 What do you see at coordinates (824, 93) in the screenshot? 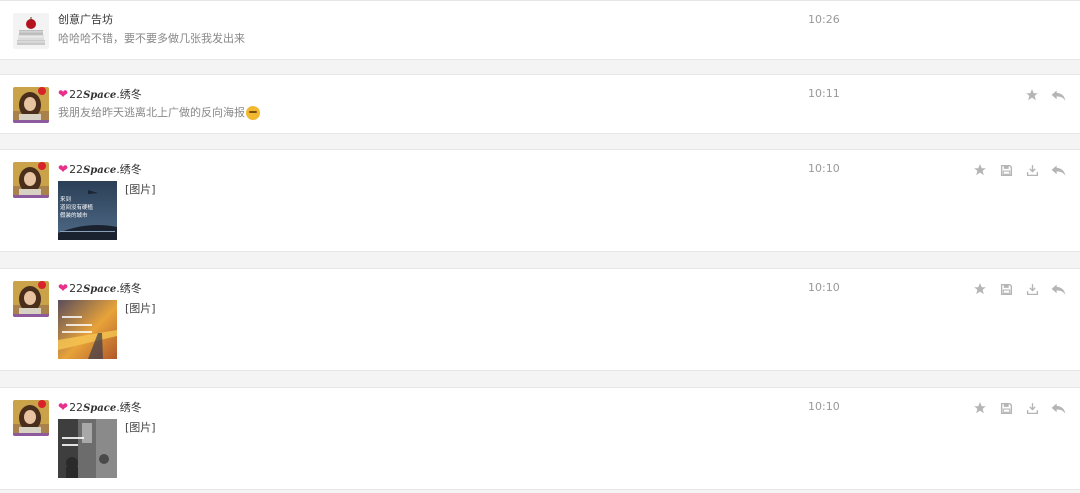
I see `message-time: 10:11` at bounding box center [824, 93].